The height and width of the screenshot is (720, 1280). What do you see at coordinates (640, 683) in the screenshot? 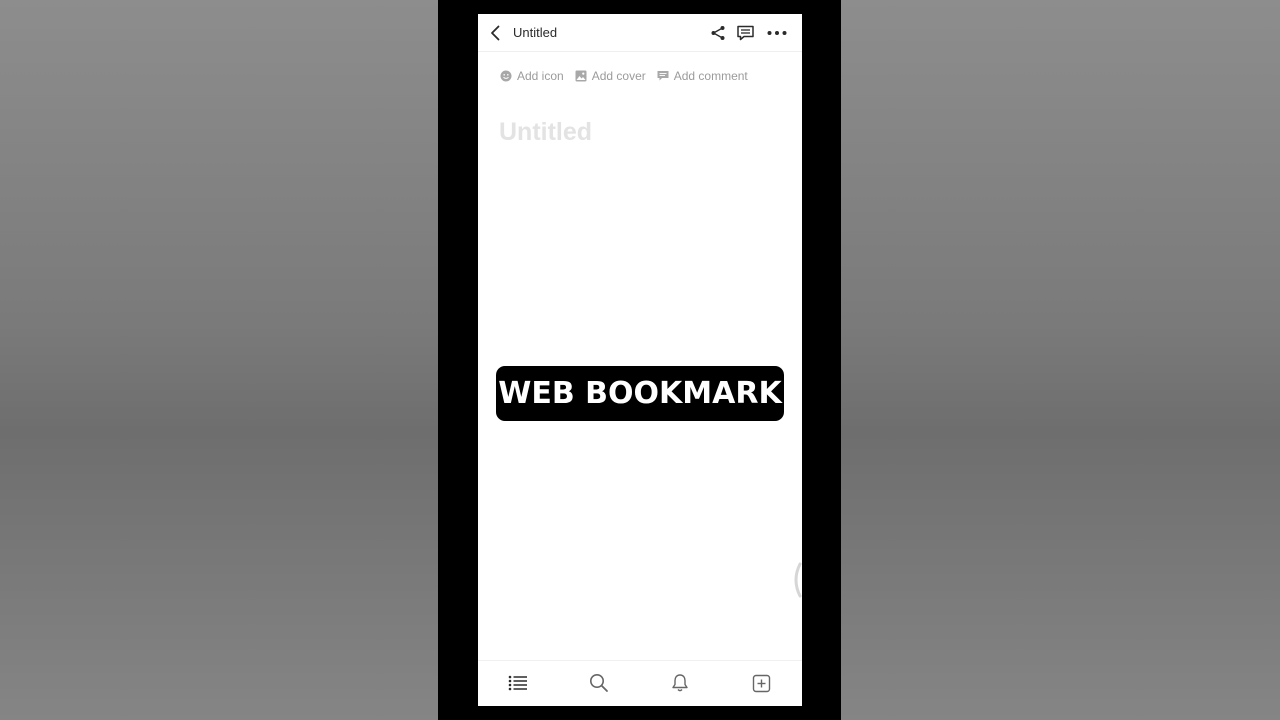
I see `bottom-navigation` at bounding box center [640, 683].